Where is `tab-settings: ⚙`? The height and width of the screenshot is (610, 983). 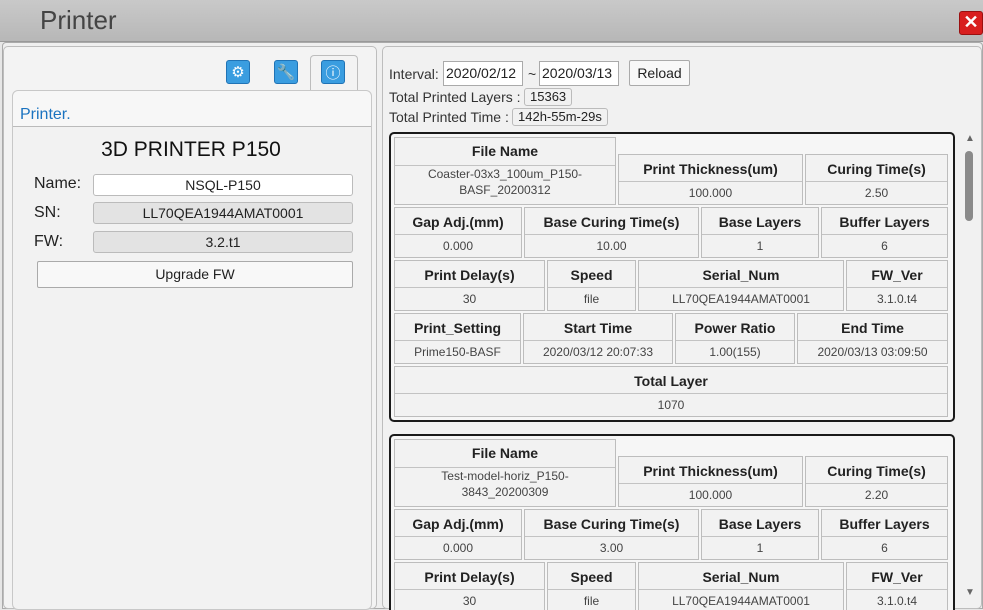
tab-settings: ⚙ is located at coordinates (238, 72).